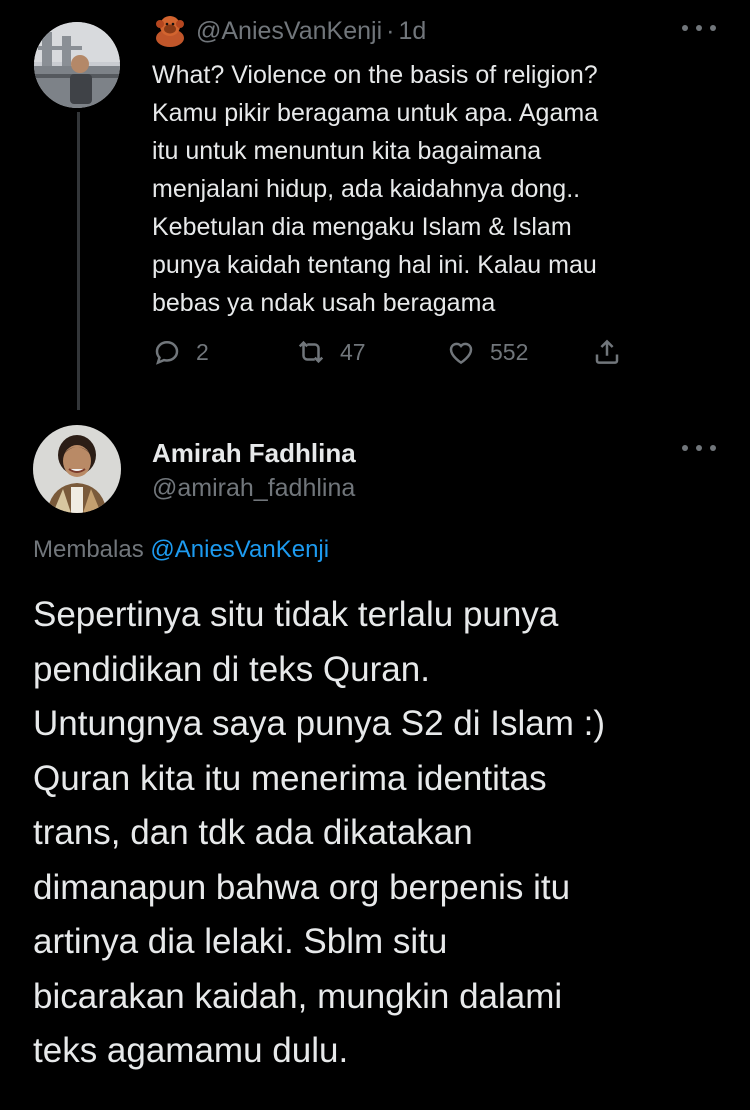  I want to click on reply-prefix: Membalas, so click(88, 549).